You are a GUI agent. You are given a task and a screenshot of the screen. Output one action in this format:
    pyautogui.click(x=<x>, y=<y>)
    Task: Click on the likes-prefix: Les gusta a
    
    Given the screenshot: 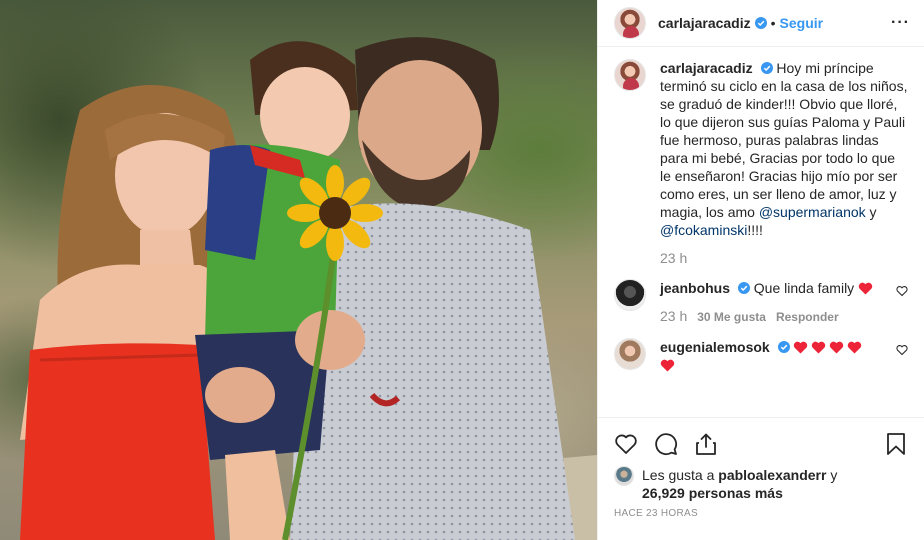 What is the action you would take?
    pyautogui.click(x=680, y=475)
    